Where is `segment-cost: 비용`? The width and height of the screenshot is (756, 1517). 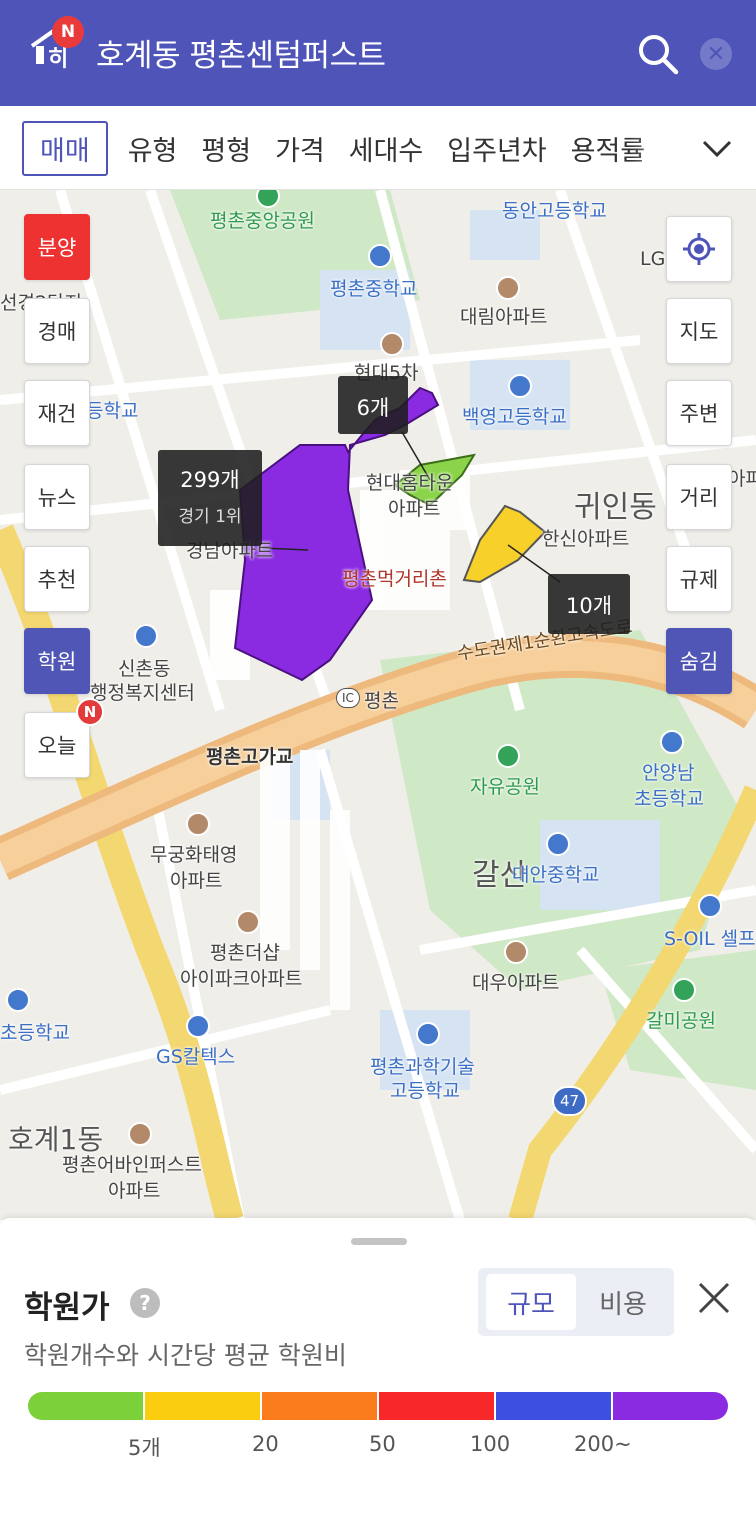
segment-cost: 비용 is located at coordinates (623, 1302).